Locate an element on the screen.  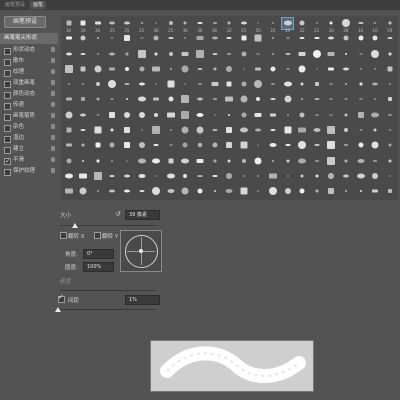
brush-tip-cell: 32 is located at coordinates (302, 25).